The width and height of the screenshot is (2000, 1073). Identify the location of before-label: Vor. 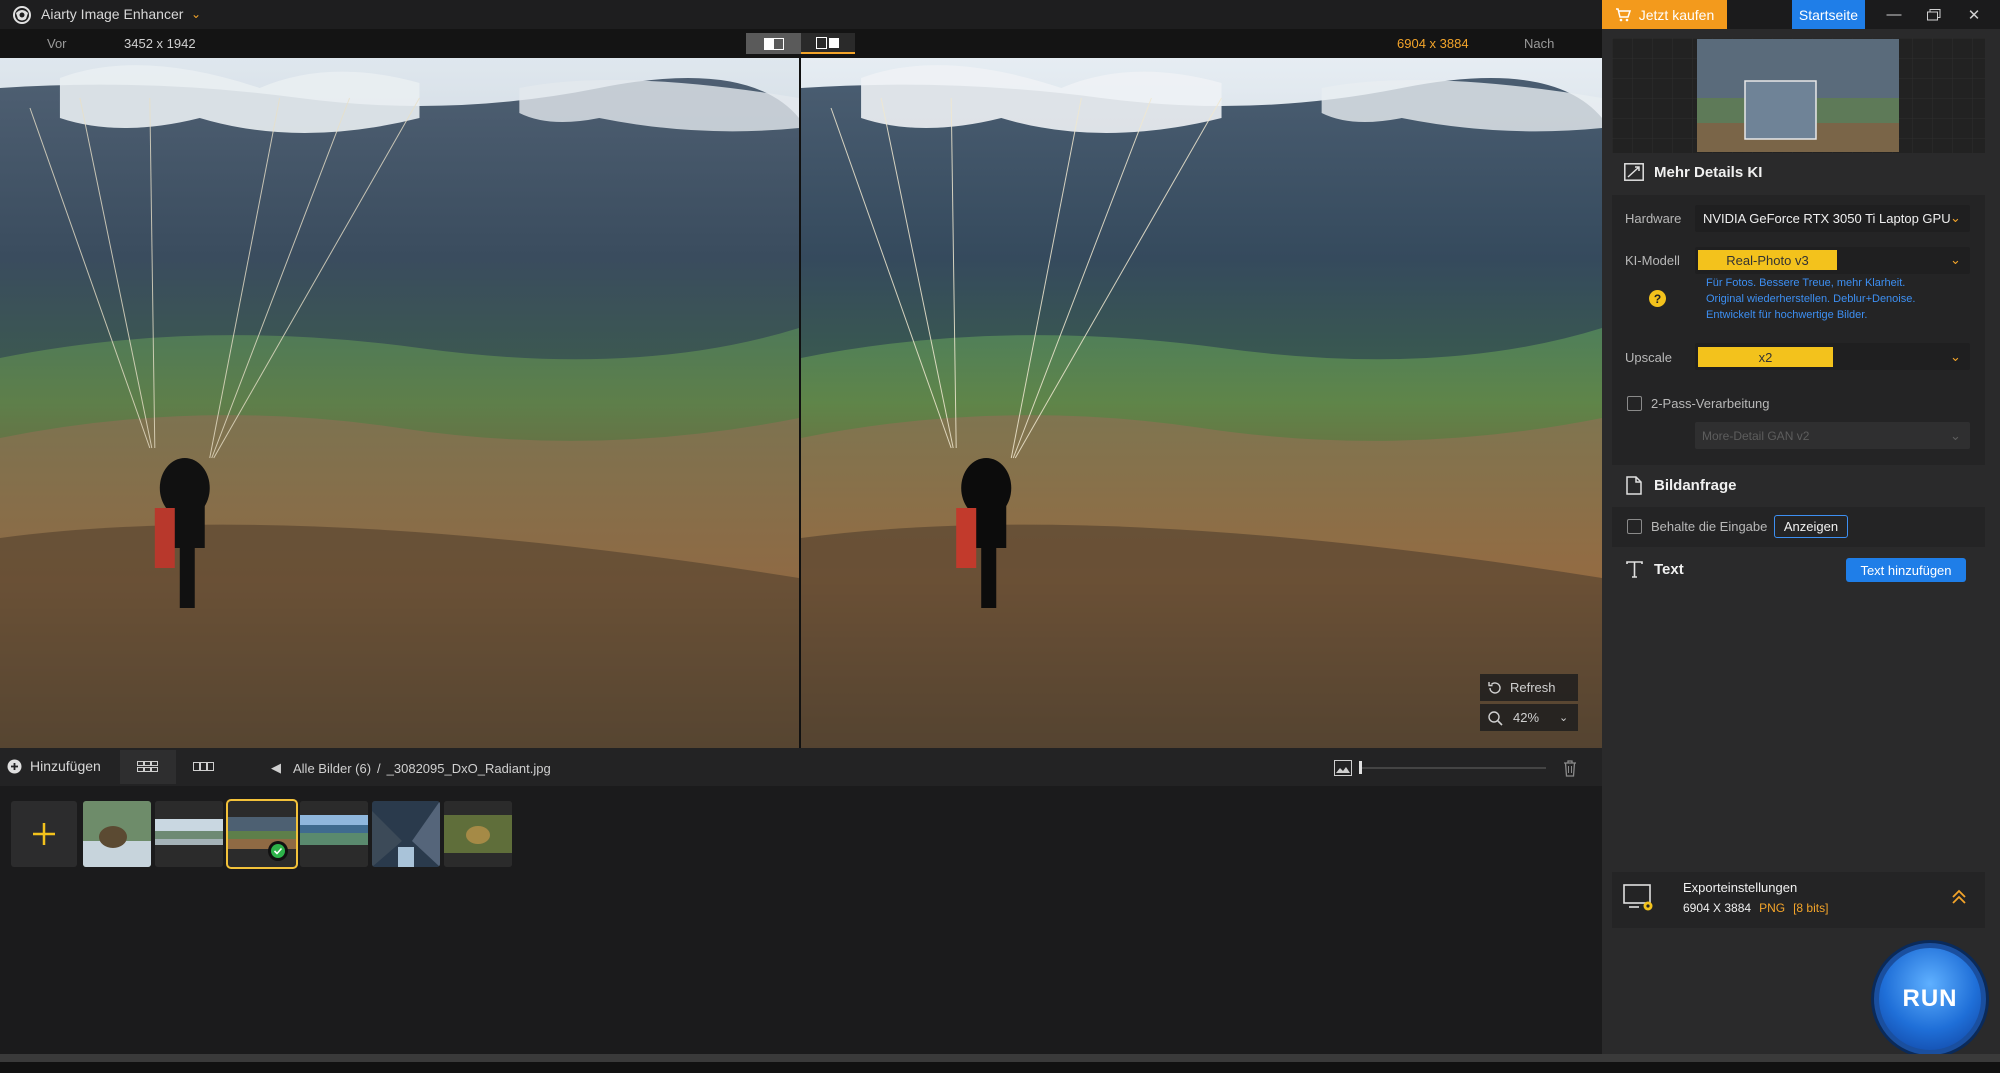
(57, 43).